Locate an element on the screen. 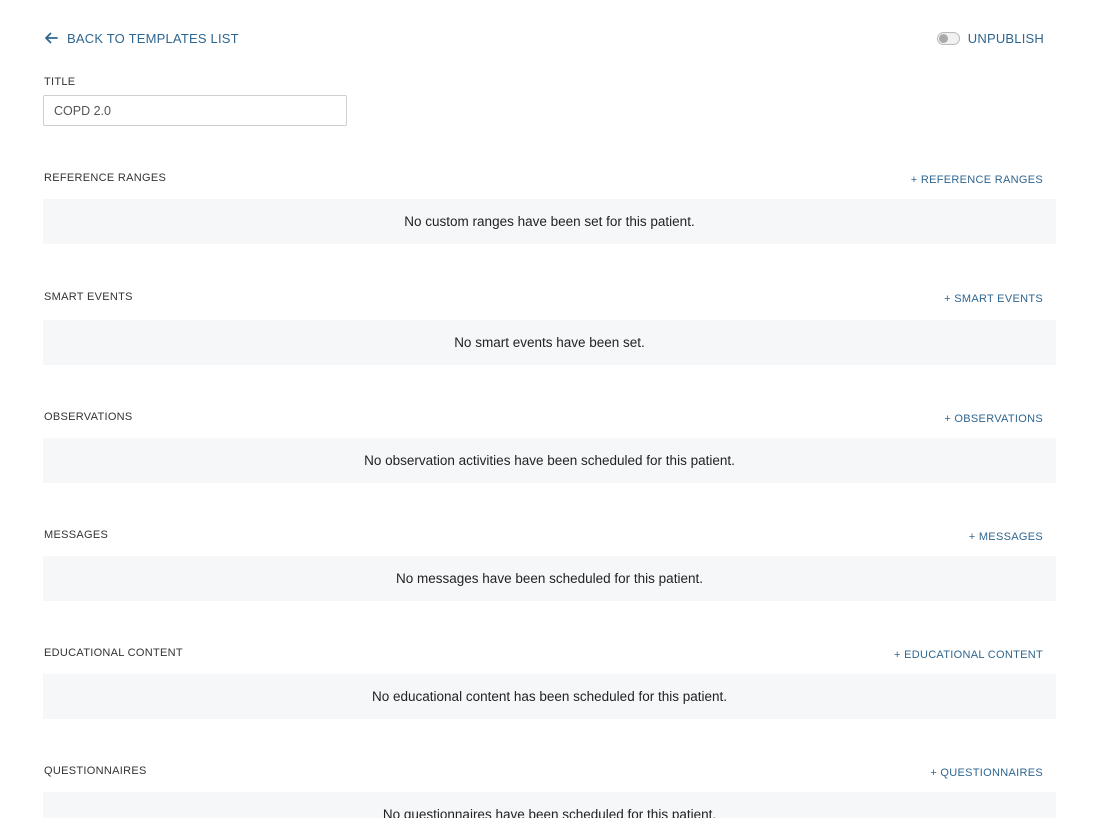 The height and width of the screenshot is (818, 1098). title-input is located at coordinates (195, 110).